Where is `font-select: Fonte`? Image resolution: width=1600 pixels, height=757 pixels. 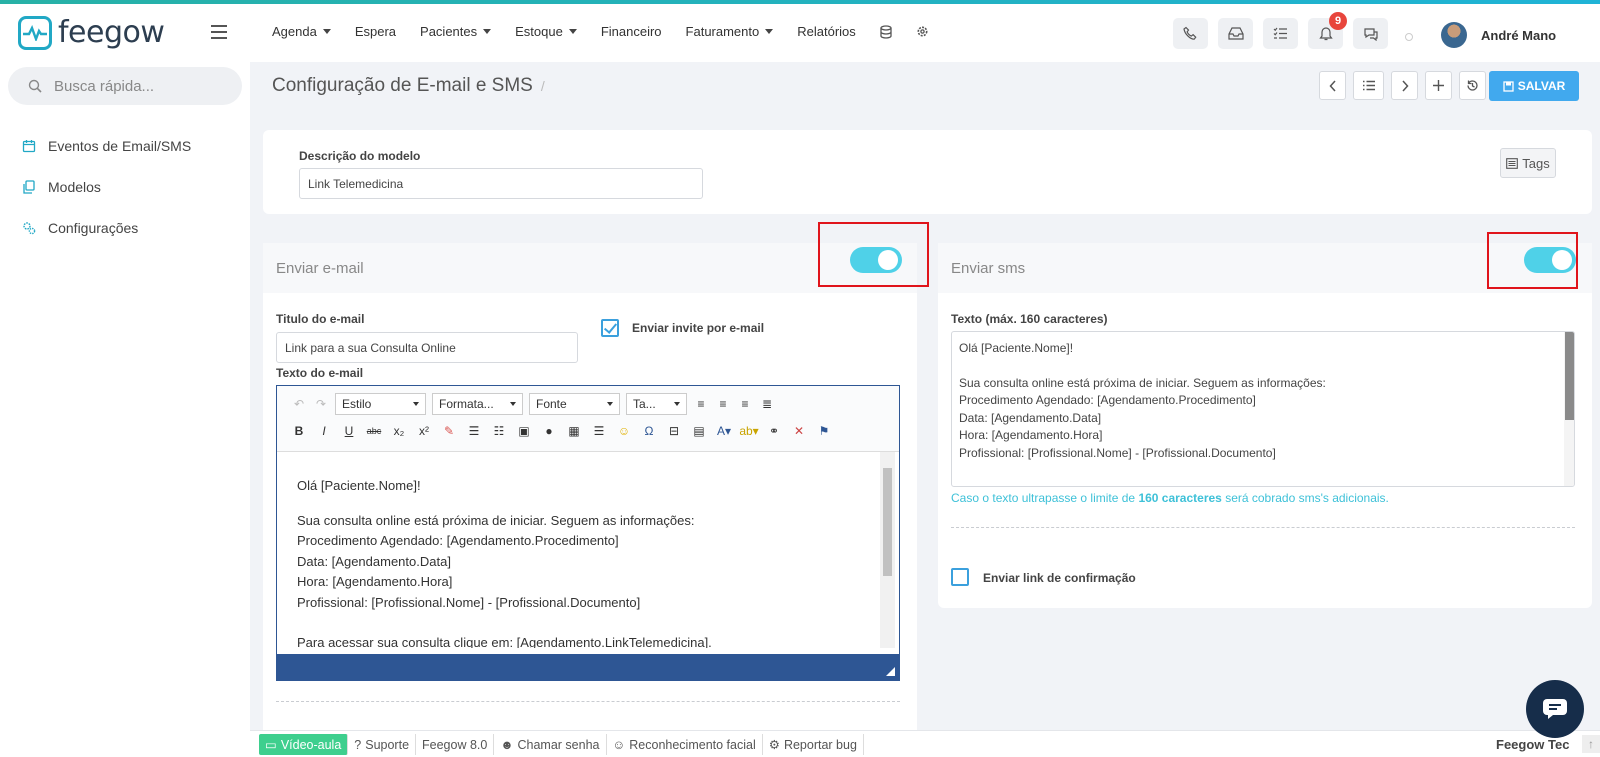
font-select: Fonte is located at coordinates (574, 404).